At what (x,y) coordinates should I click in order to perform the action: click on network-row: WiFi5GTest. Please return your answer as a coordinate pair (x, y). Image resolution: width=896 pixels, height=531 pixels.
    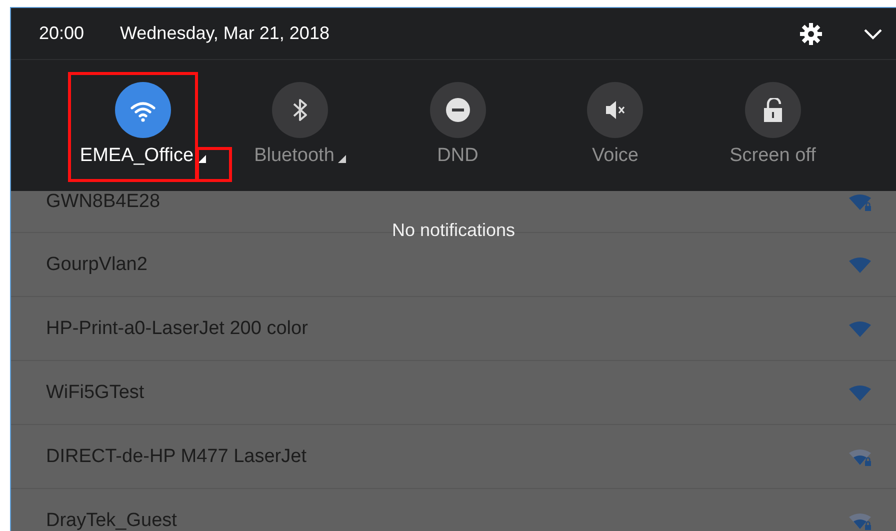
    Looking at the image, I should click on (453, 393).